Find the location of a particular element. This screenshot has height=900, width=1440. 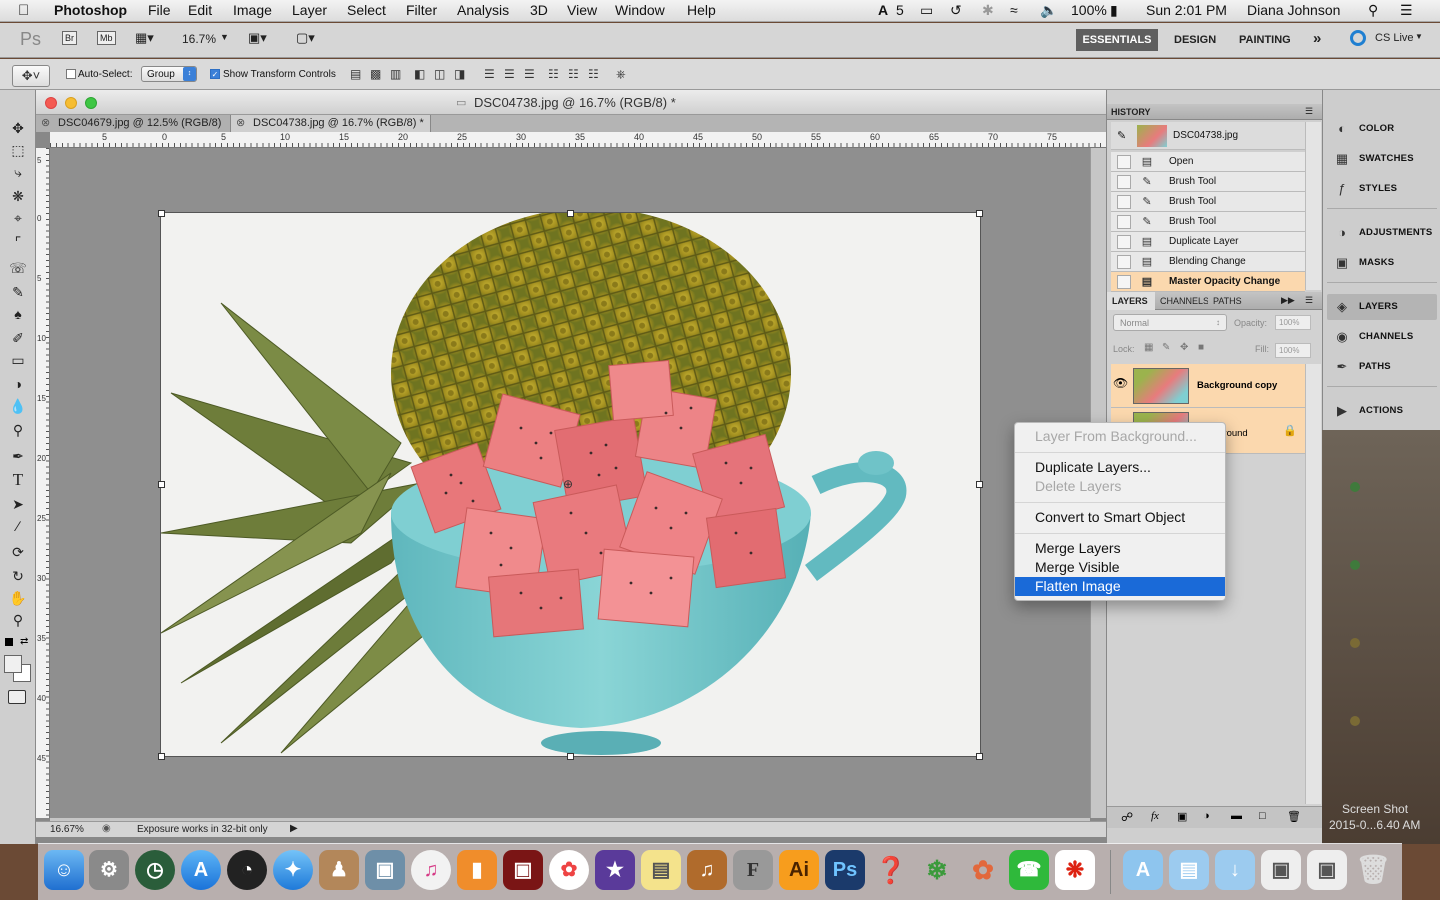

line-tool-icon: ∕ is located at coordinates (18, 526).